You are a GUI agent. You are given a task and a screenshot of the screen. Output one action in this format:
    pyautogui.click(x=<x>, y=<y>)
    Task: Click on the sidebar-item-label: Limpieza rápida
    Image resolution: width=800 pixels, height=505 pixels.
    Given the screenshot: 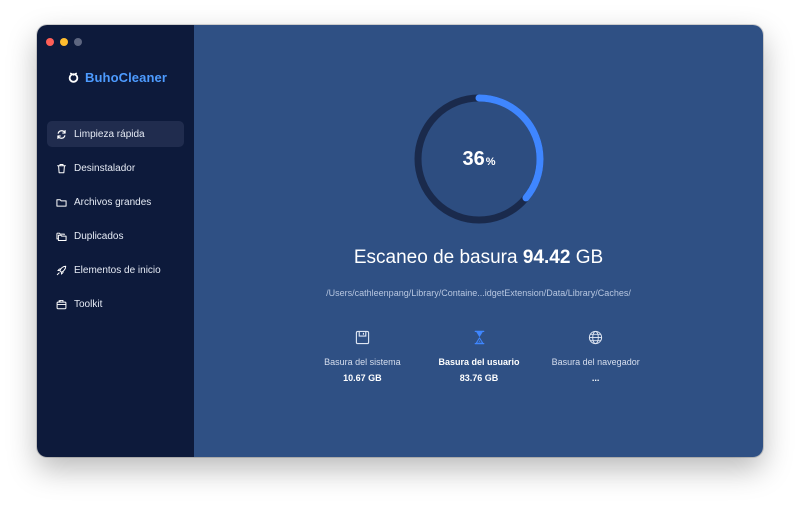 What is the action you would take?
    pyautogui.click(x=109, y=134)
    